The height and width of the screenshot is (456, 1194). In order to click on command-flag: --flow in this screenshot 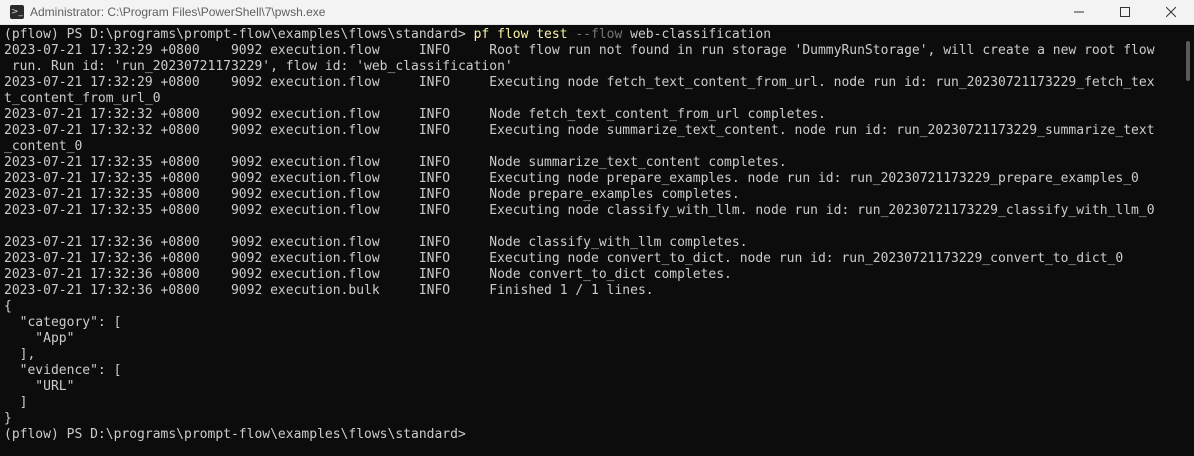, I will do `click(599, 34)`.